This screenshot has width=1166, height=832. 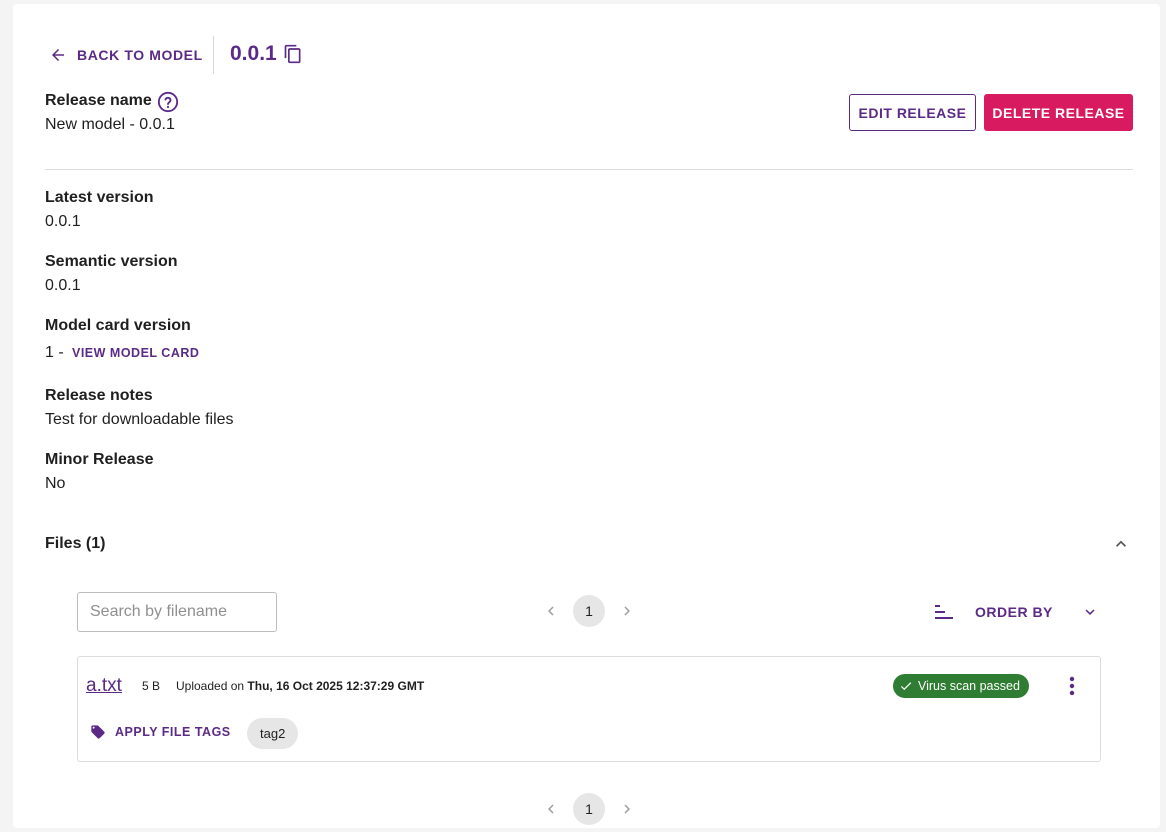 What do you see at coordinates (906, 686) in the screenshot?
I see `check-icon` at bounding box center [906, 686].